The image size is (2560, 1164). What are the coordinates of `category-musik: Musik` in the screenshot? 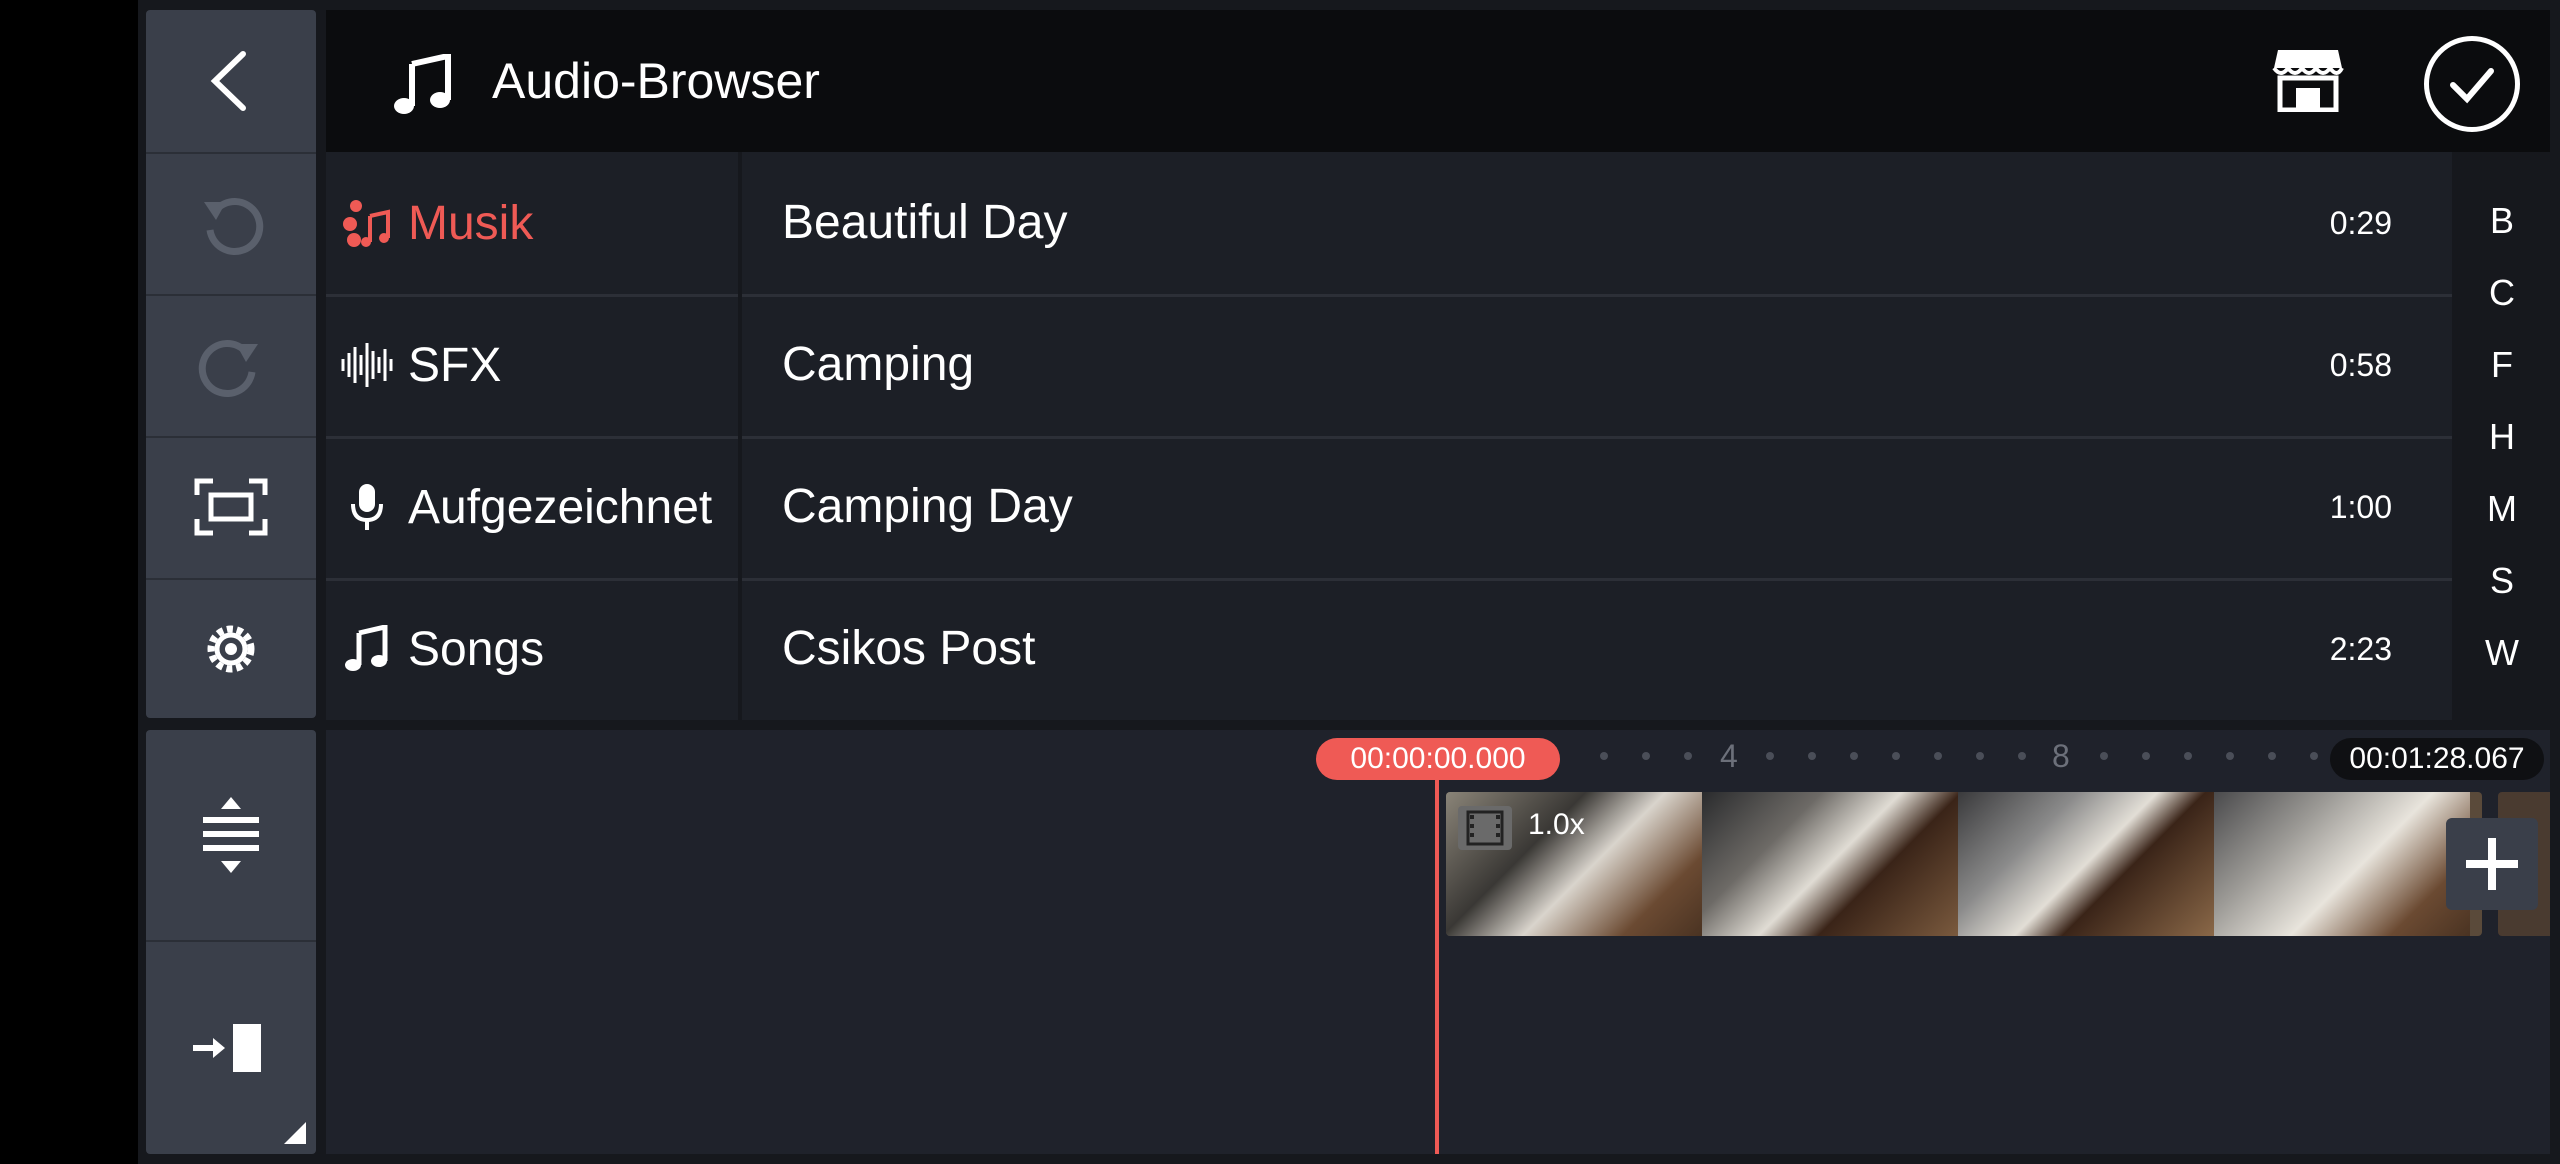 It's located at (532, 224).